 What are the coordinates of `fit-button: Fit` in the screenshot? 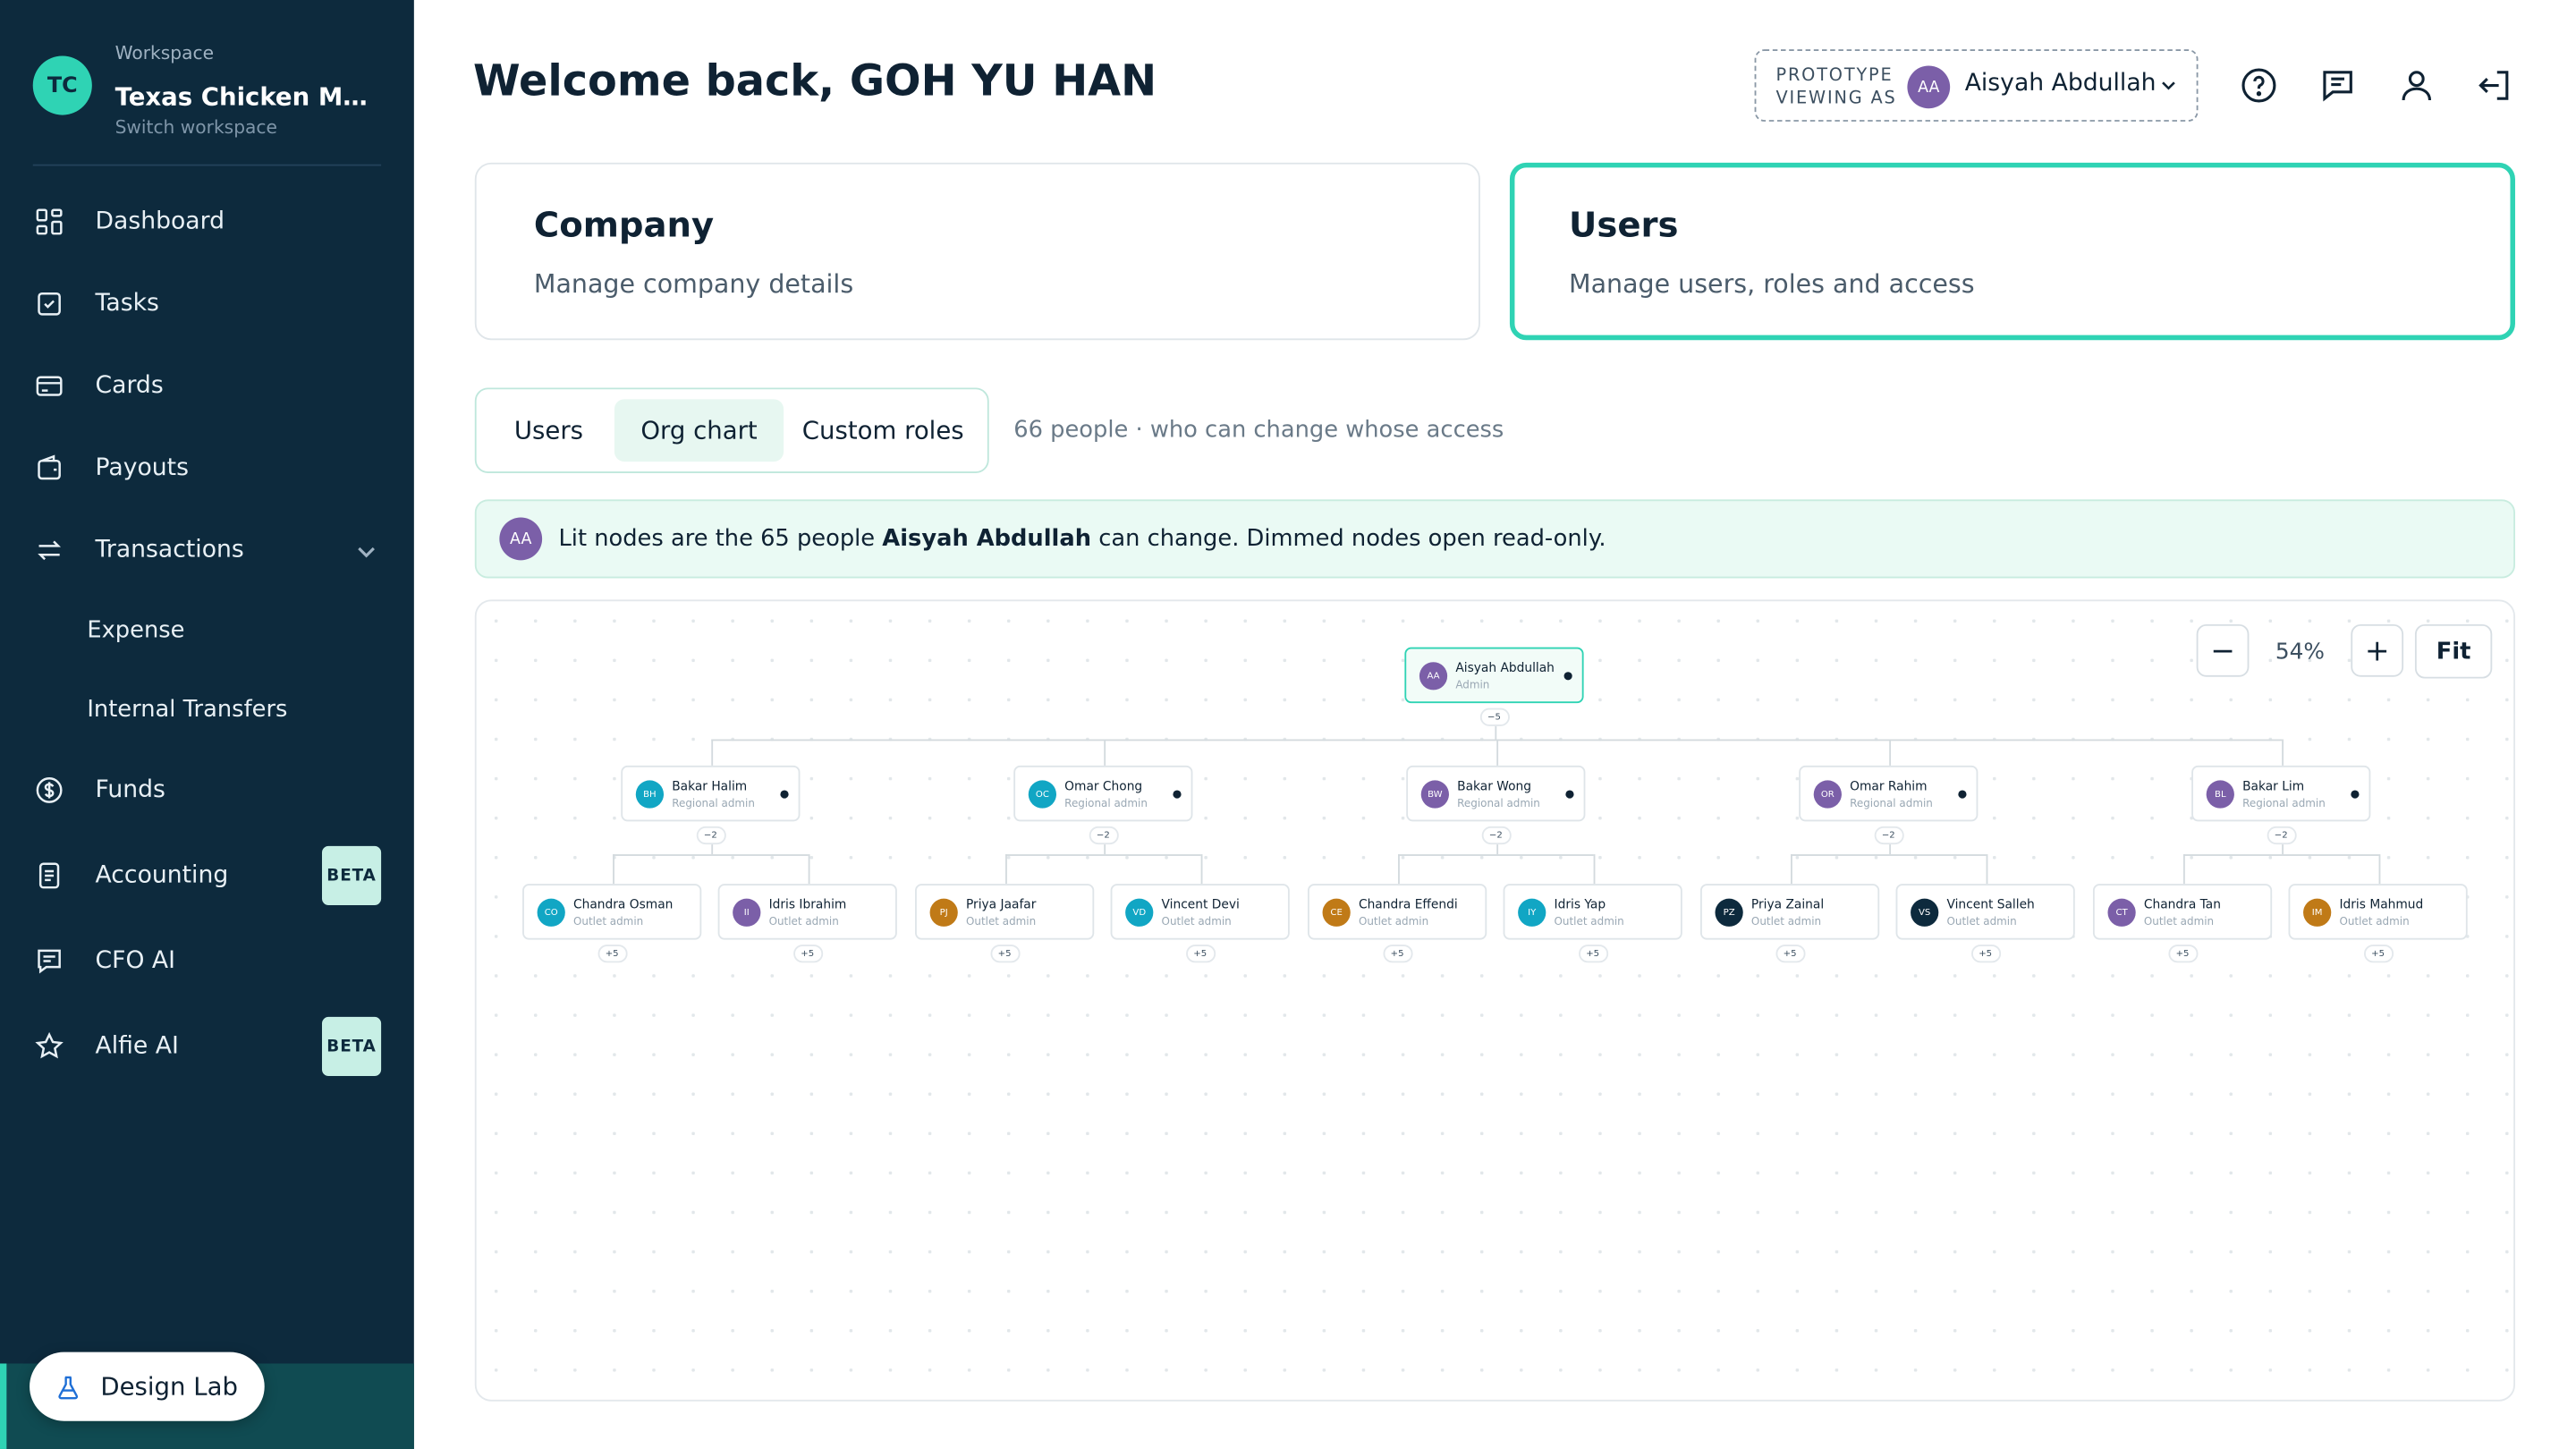 It's located at (2453, 651).